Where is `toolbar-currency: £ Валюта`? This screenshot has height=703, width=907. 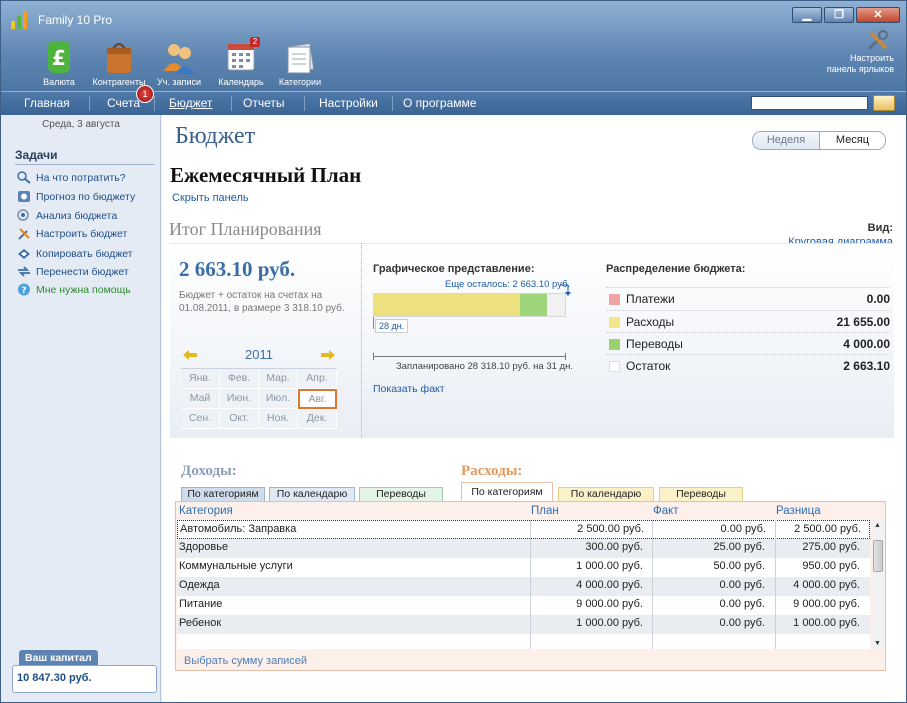 toolbar-currency: £ Валюта is located at coordinates (59, 63).